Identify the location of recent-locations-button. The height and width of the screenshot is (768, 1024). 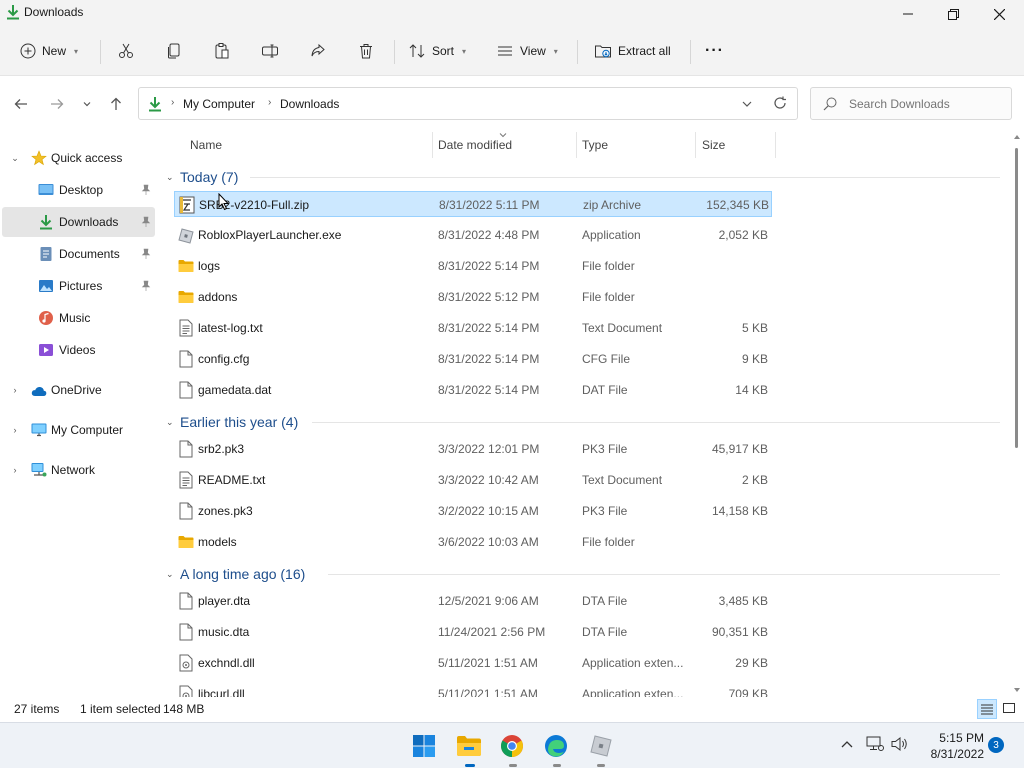
(87, 104).